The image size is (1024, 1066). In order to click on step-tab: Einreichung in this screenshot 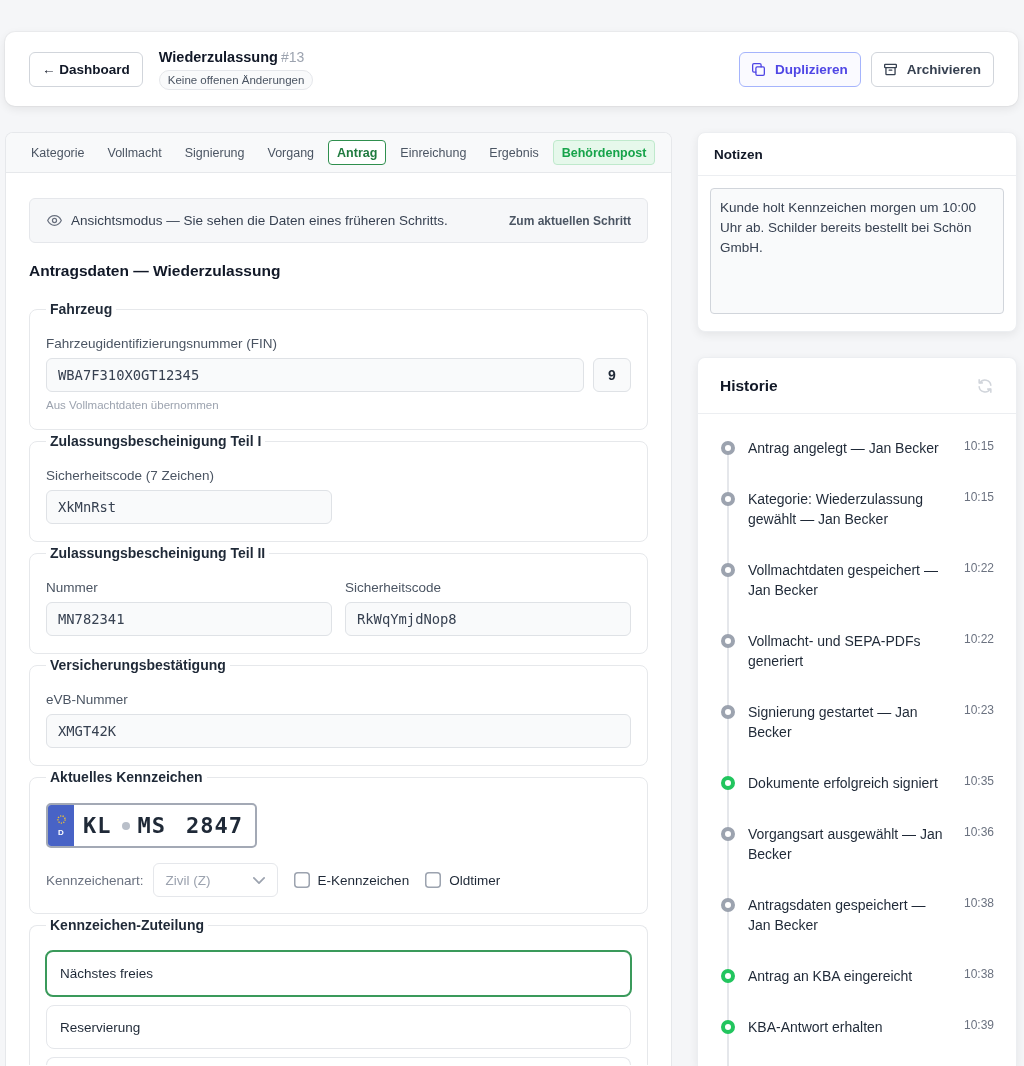, I will do `click(433, 152)`.